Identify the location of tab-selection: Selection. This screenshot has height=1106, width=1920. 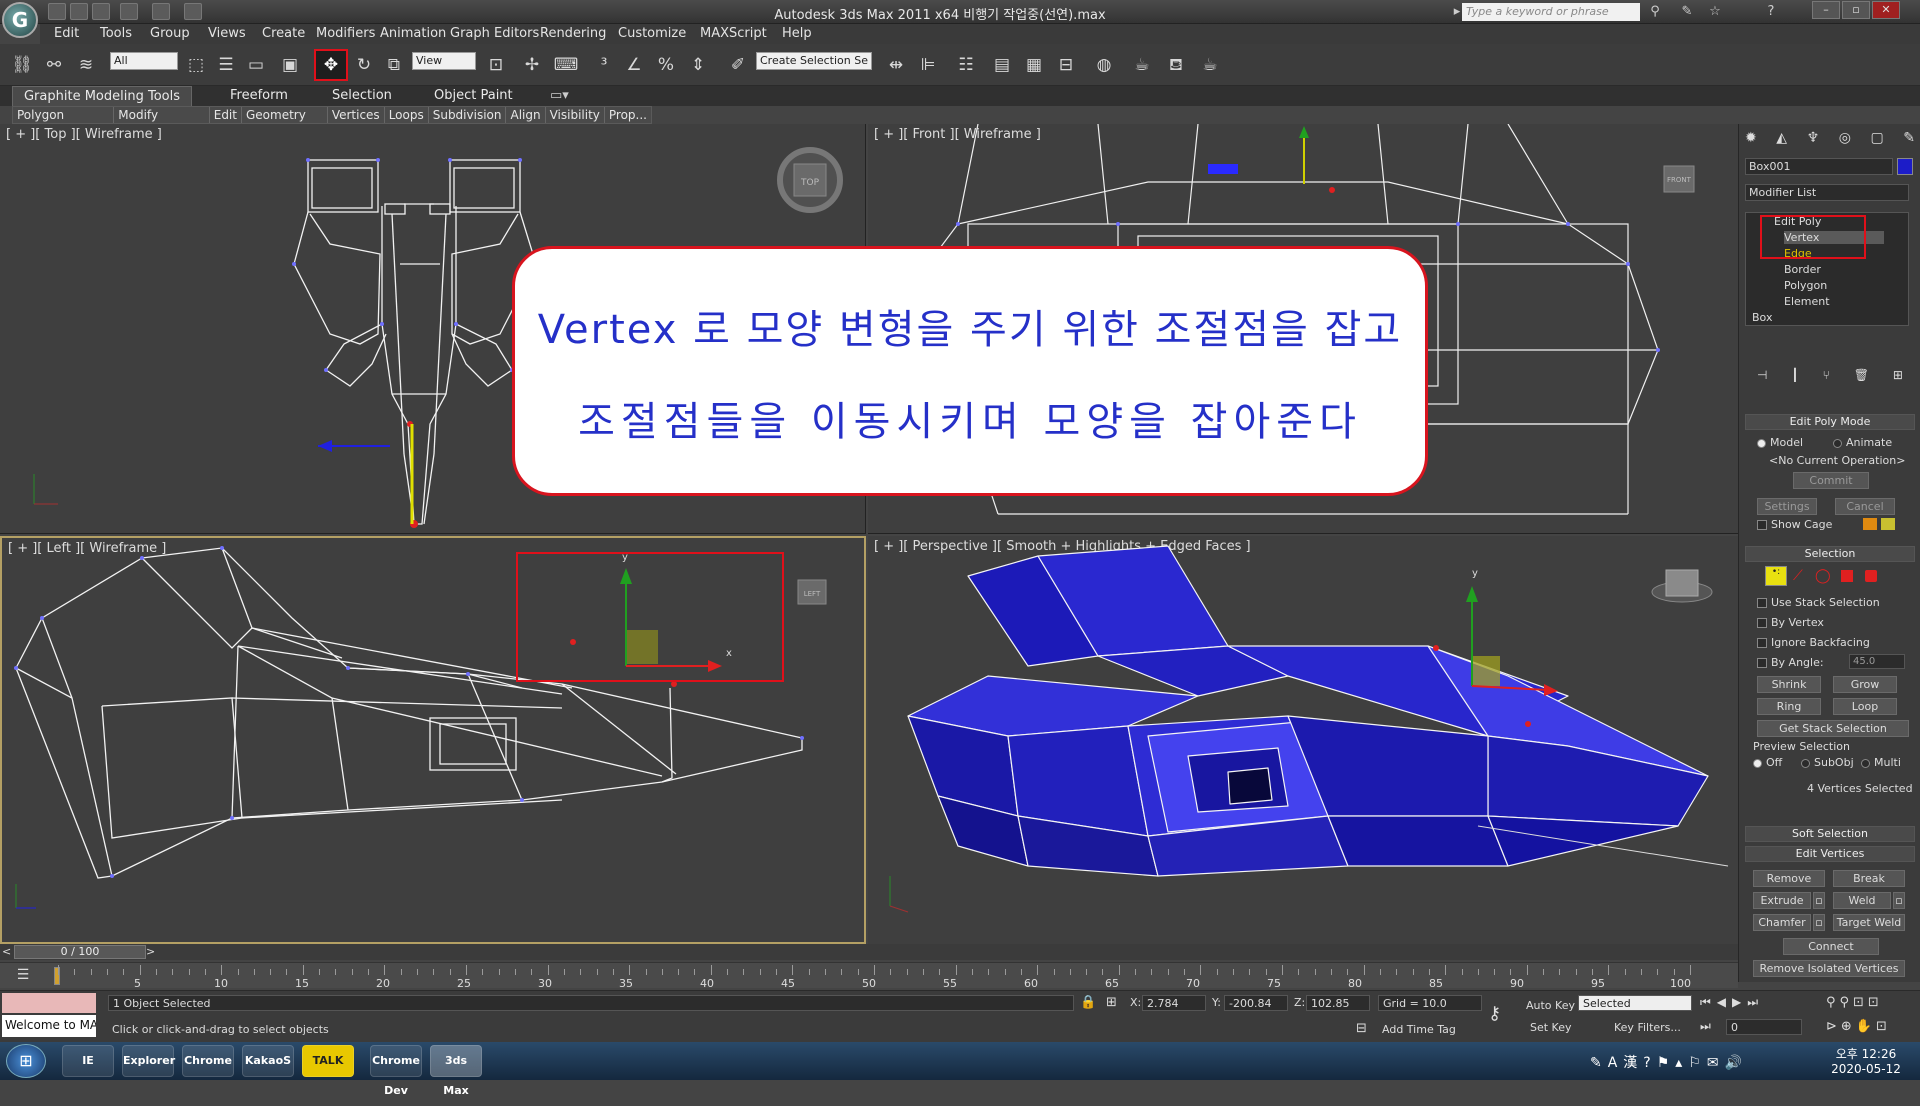
(362, 96).